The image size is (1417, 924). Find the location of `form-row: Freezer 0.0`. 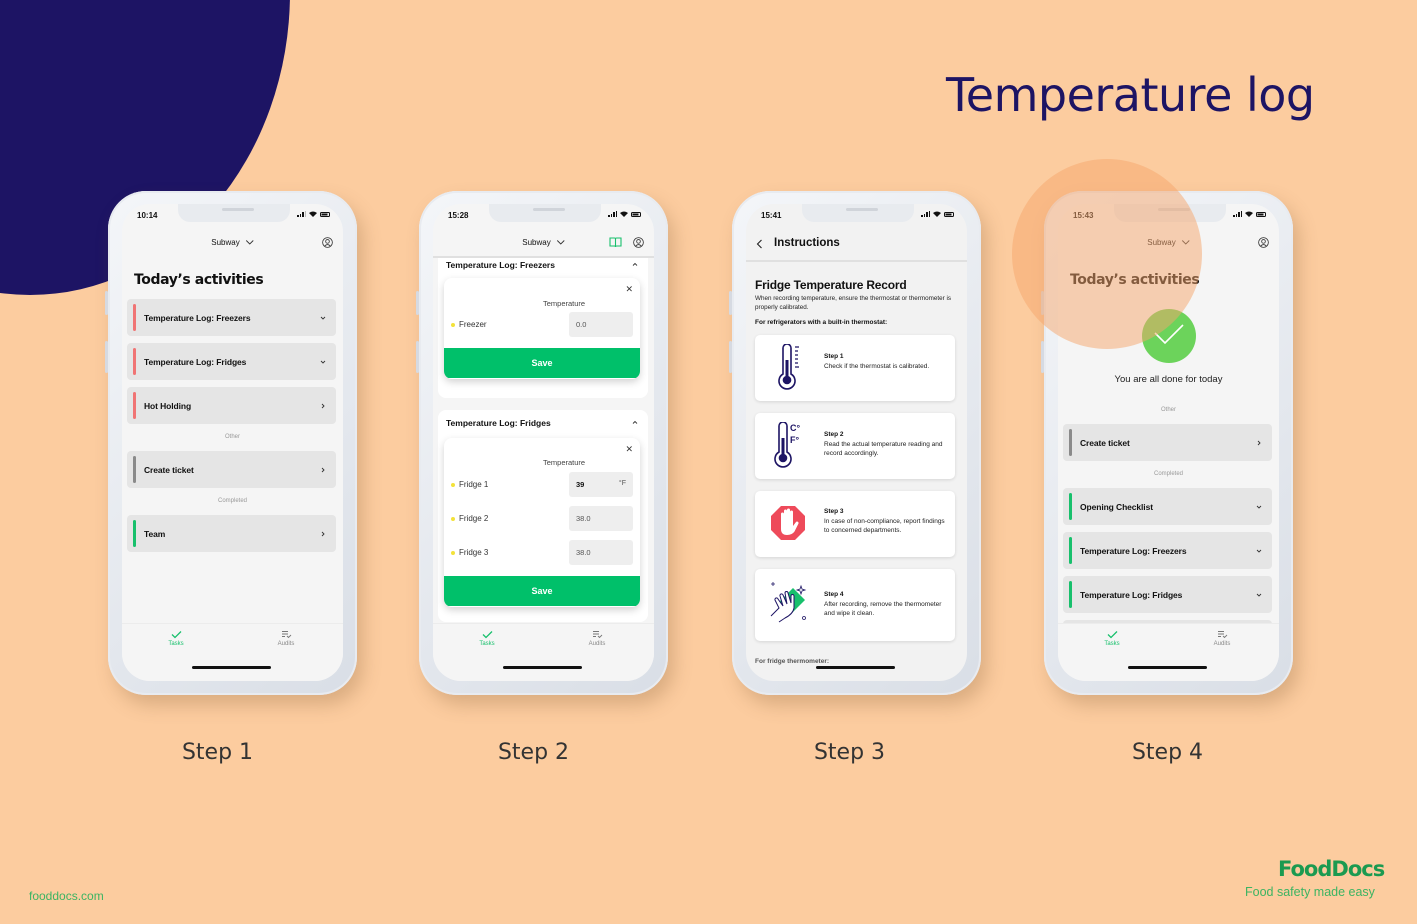

form-row: Freezer 0.0 is located at coordinates (542, 325).